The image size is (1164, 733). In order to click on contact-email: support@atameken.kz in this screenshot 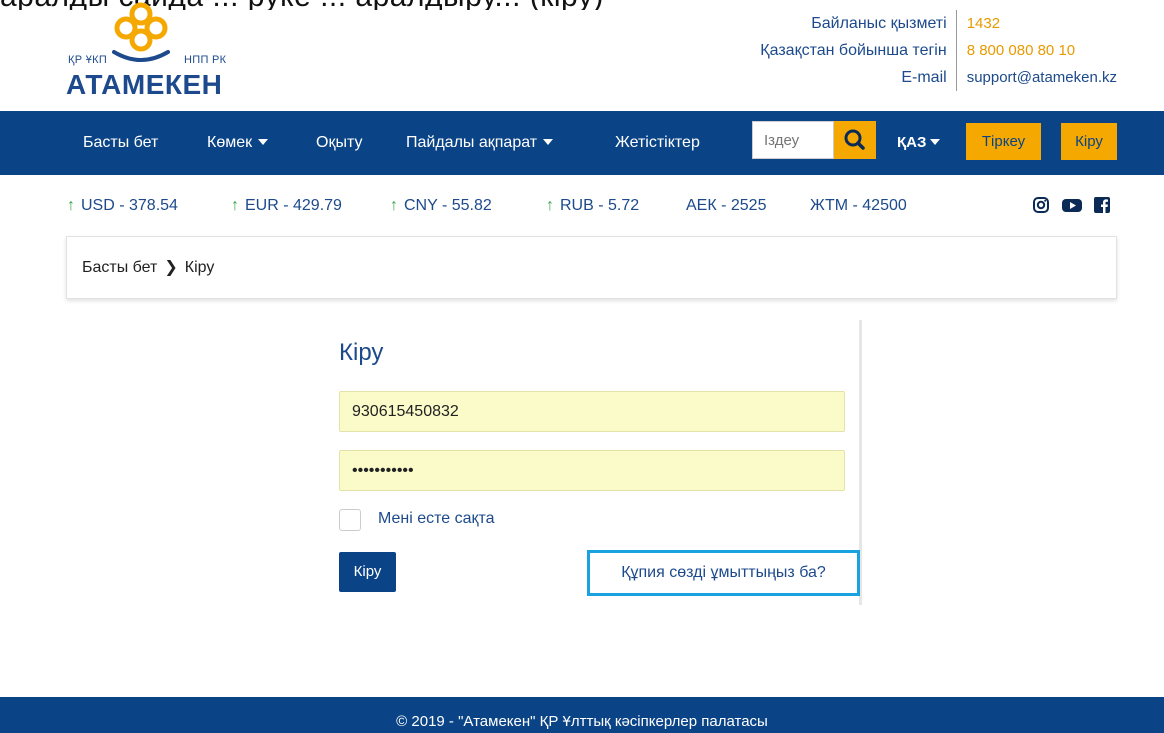, I will do `click(1037, 77)`.